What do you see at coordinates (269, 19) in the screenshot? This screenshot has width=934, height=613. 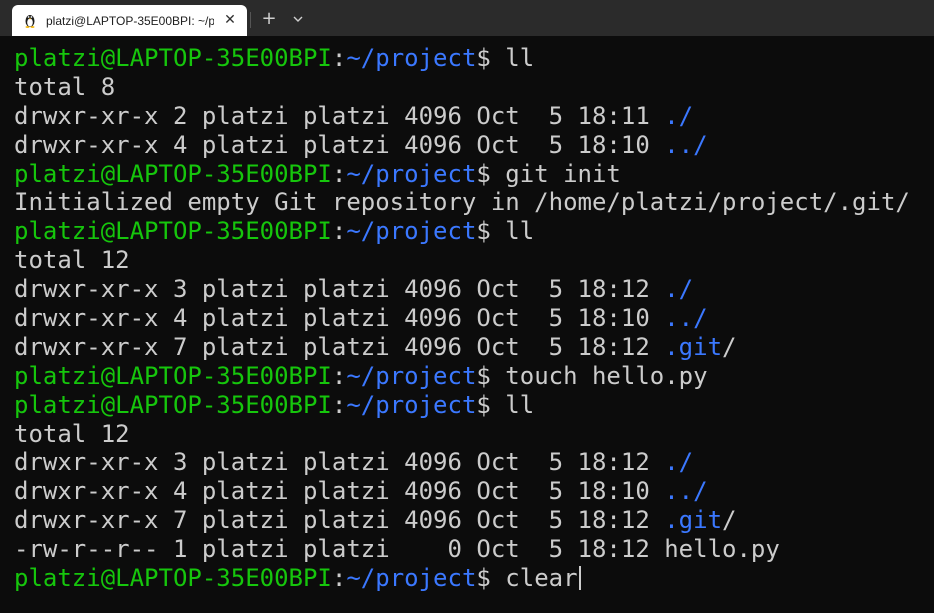 I see `new-tab-button: +` at bounding box center [269, 19].